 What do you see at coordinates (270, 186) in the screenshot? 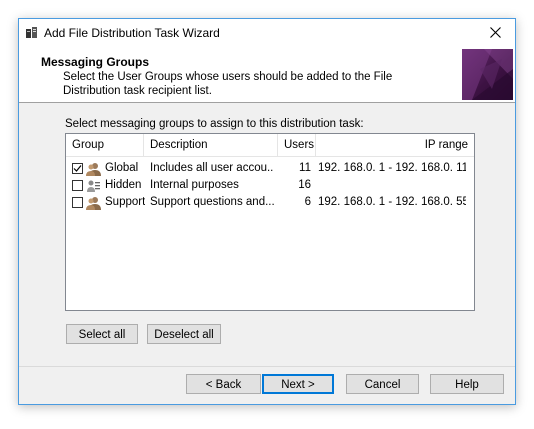
I see `list-item: Hidden Internal purposes 16` at bounding box center [270, 186].